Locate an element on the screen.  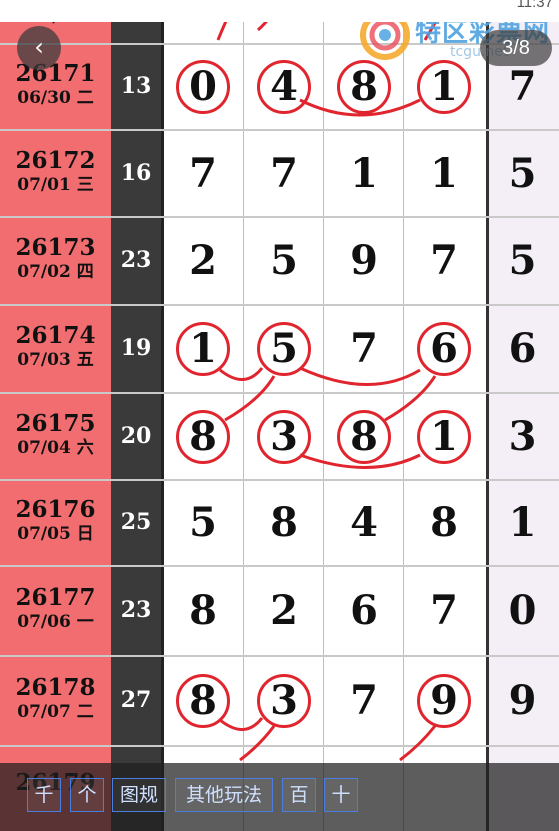
date-cell: 26172 07/01 三 is located at coordinates (55, 172).